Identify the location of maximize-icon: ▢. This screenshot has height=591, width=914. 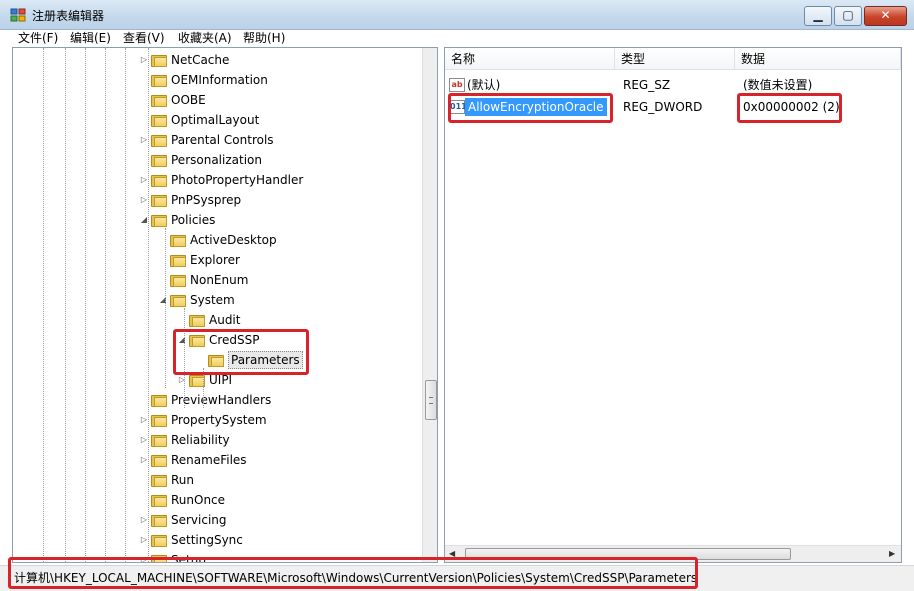
(848, 15).